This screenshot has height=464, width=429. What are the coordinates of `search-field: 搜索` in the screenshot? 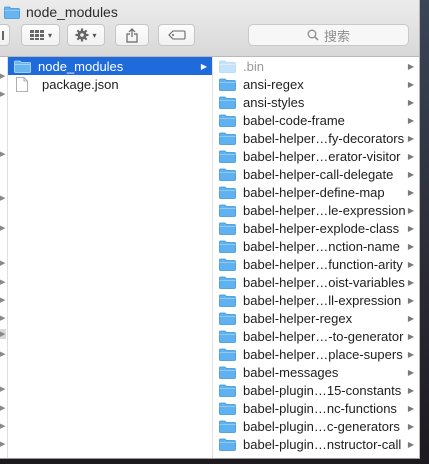 It's located at (328, 35).